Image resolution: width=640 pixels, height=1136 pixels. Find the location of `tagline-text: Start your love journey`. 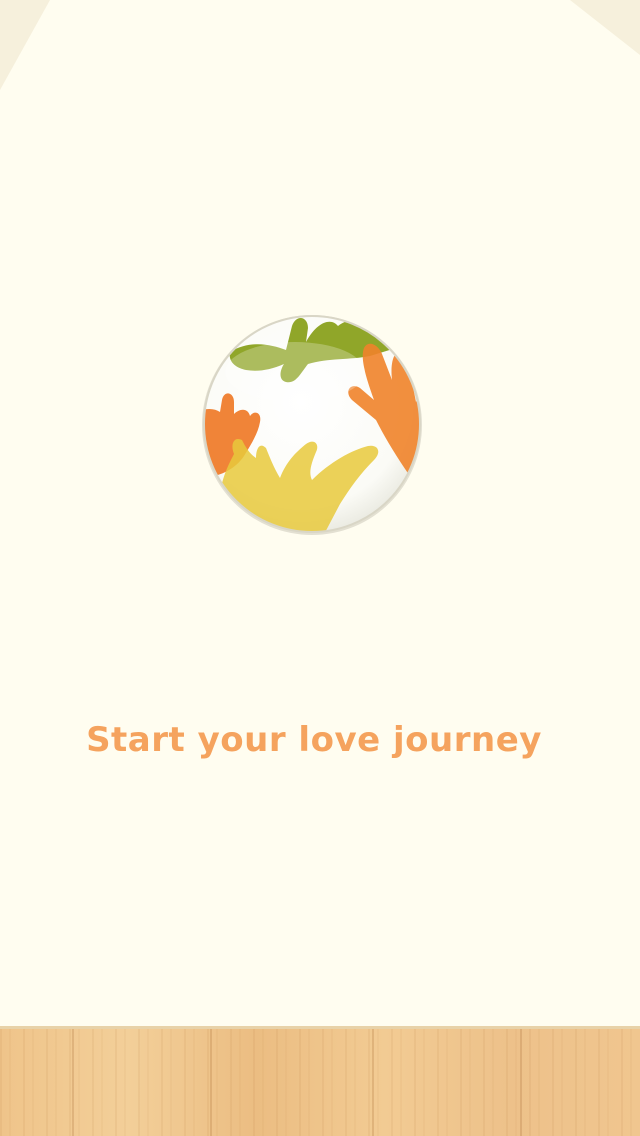

tagline-text: Start your love journey is located at coordinates (314, 740).